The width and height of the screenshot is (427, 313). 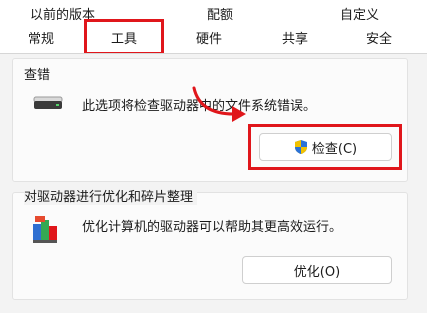 I want to click on check-button: 检查(C), so click(x=325, y=147).